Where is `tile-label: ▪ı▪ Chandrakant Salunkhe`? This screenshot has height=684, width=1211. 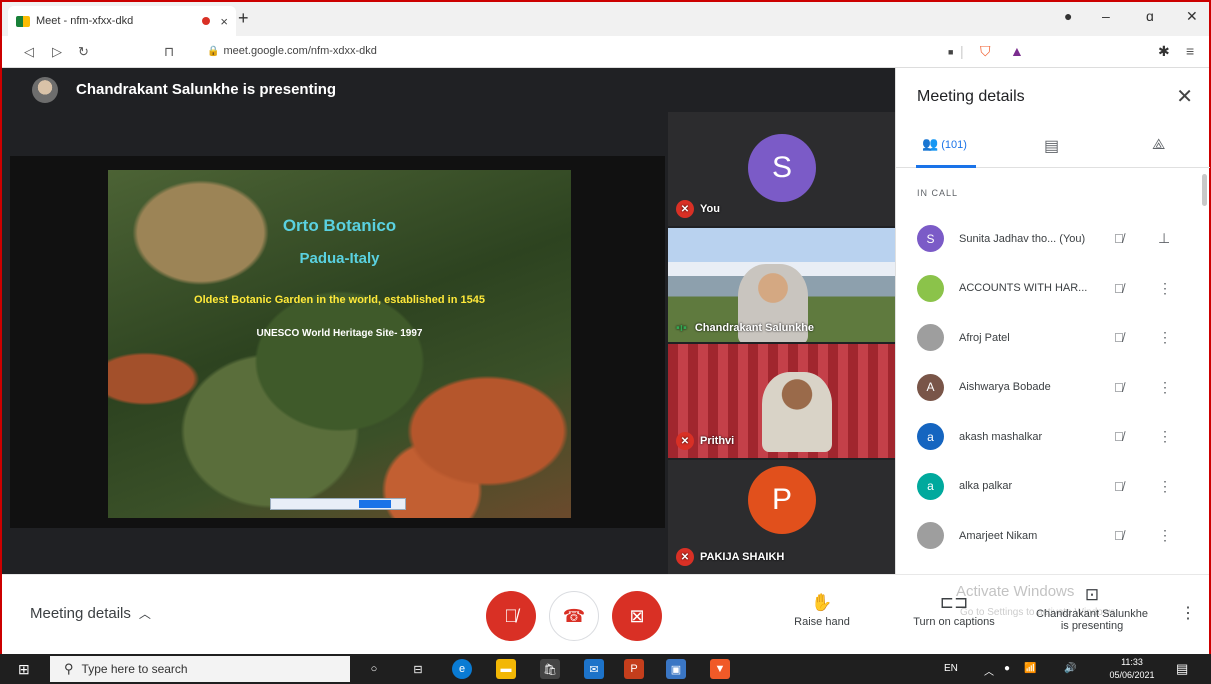
tile-label: ▪ı▪ Chandrakant Salunkhe is located at coordinates (745, 328).